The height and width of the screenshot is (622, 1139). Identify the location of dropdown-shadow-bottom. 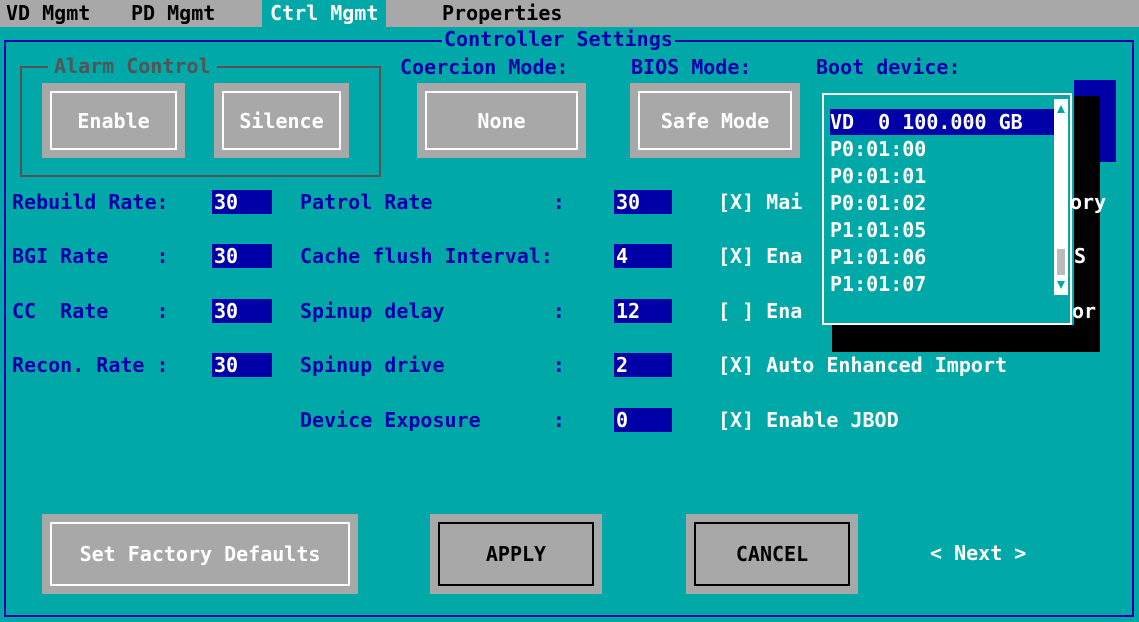
(966, 338).